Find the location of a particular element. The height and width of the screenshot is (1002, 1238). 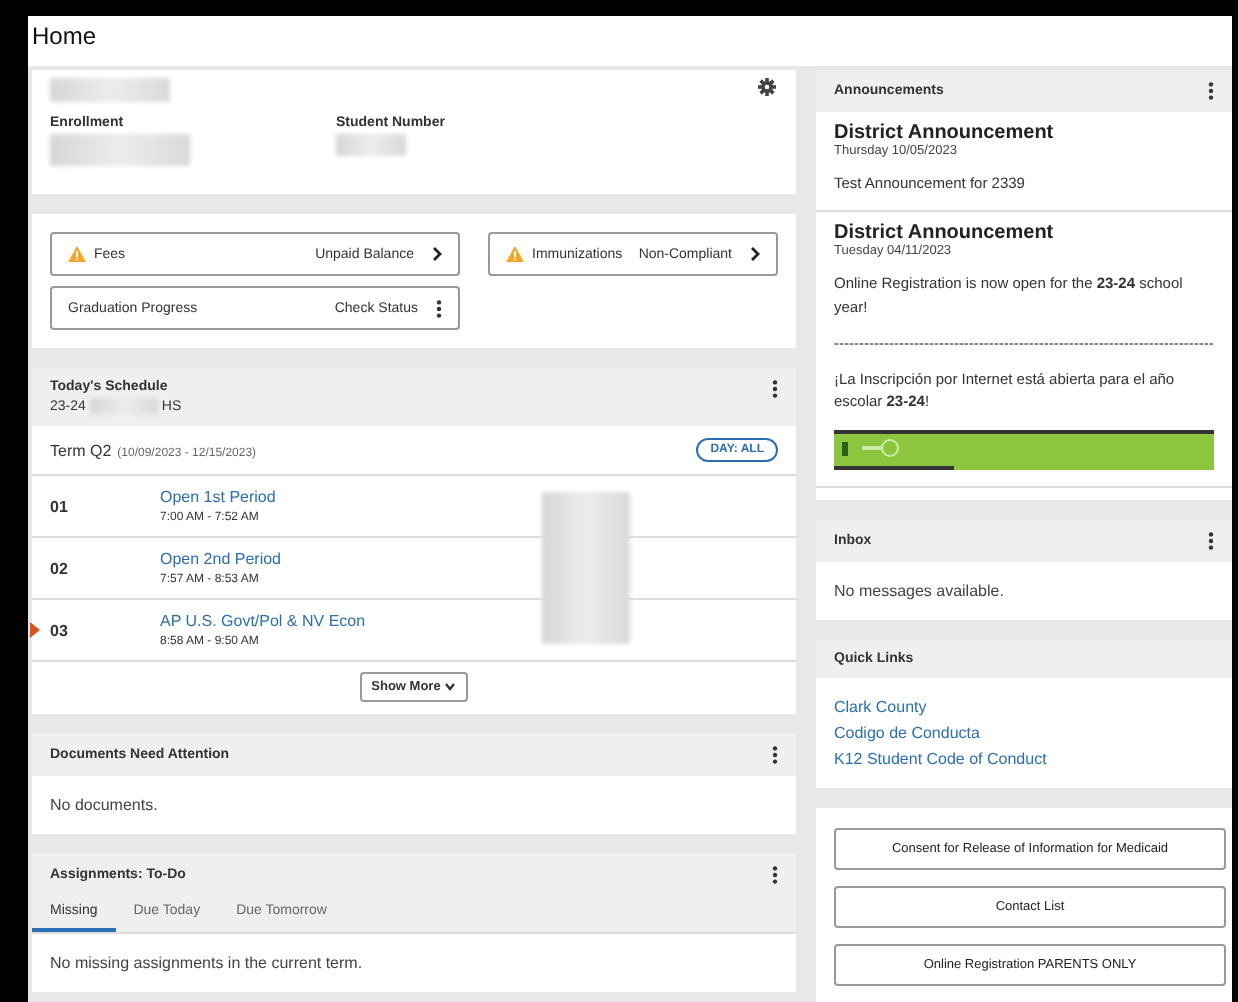

period-number: 03 is located at coordinates (59, 630).